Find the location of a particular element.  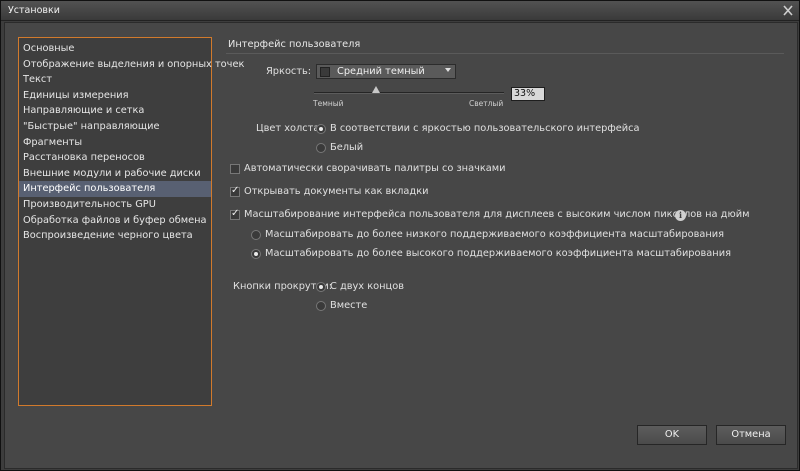

section-divider is located at coordinates (505, 53).